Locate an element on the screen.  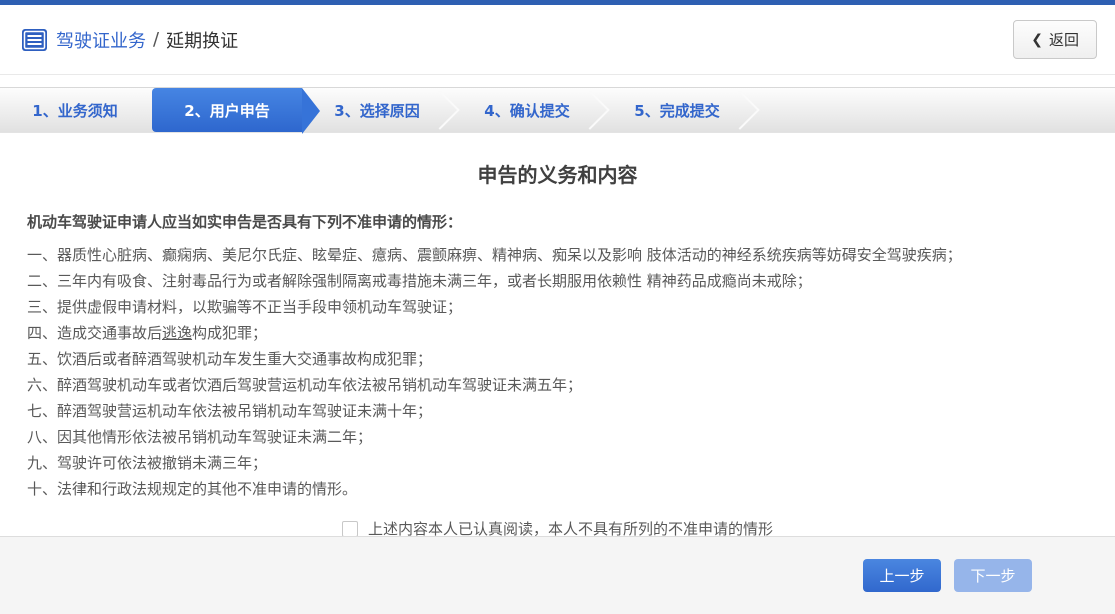
breadcrumb: 驾驶证业务 / 延期换证 is located at coordinates (130, 40).